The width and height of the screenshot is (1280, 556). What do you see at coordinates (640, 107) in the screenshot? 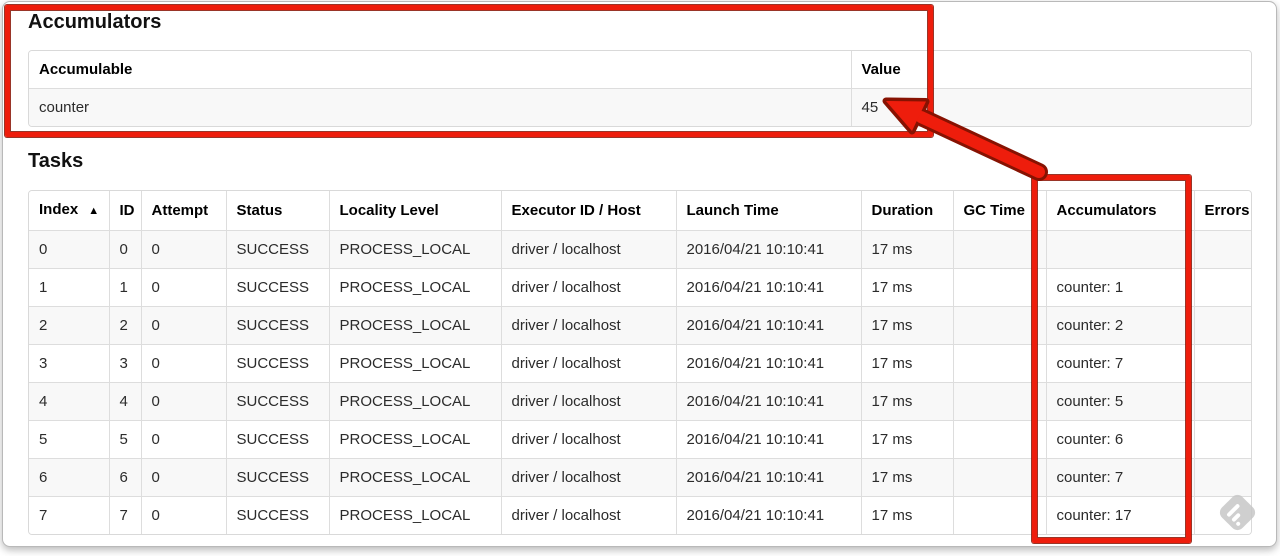
I see `accumulator-row: counter 45` at bounding box center [640, 107].